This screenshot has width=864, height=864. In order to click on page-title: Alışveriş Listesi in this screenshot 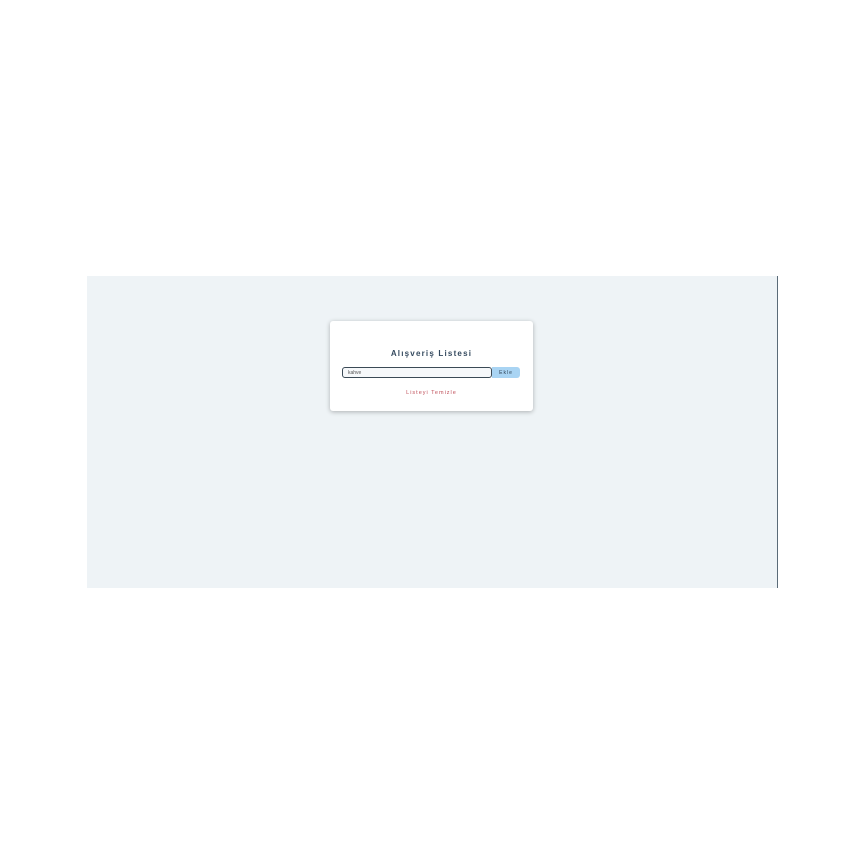, I will do `click(431, 353)`.